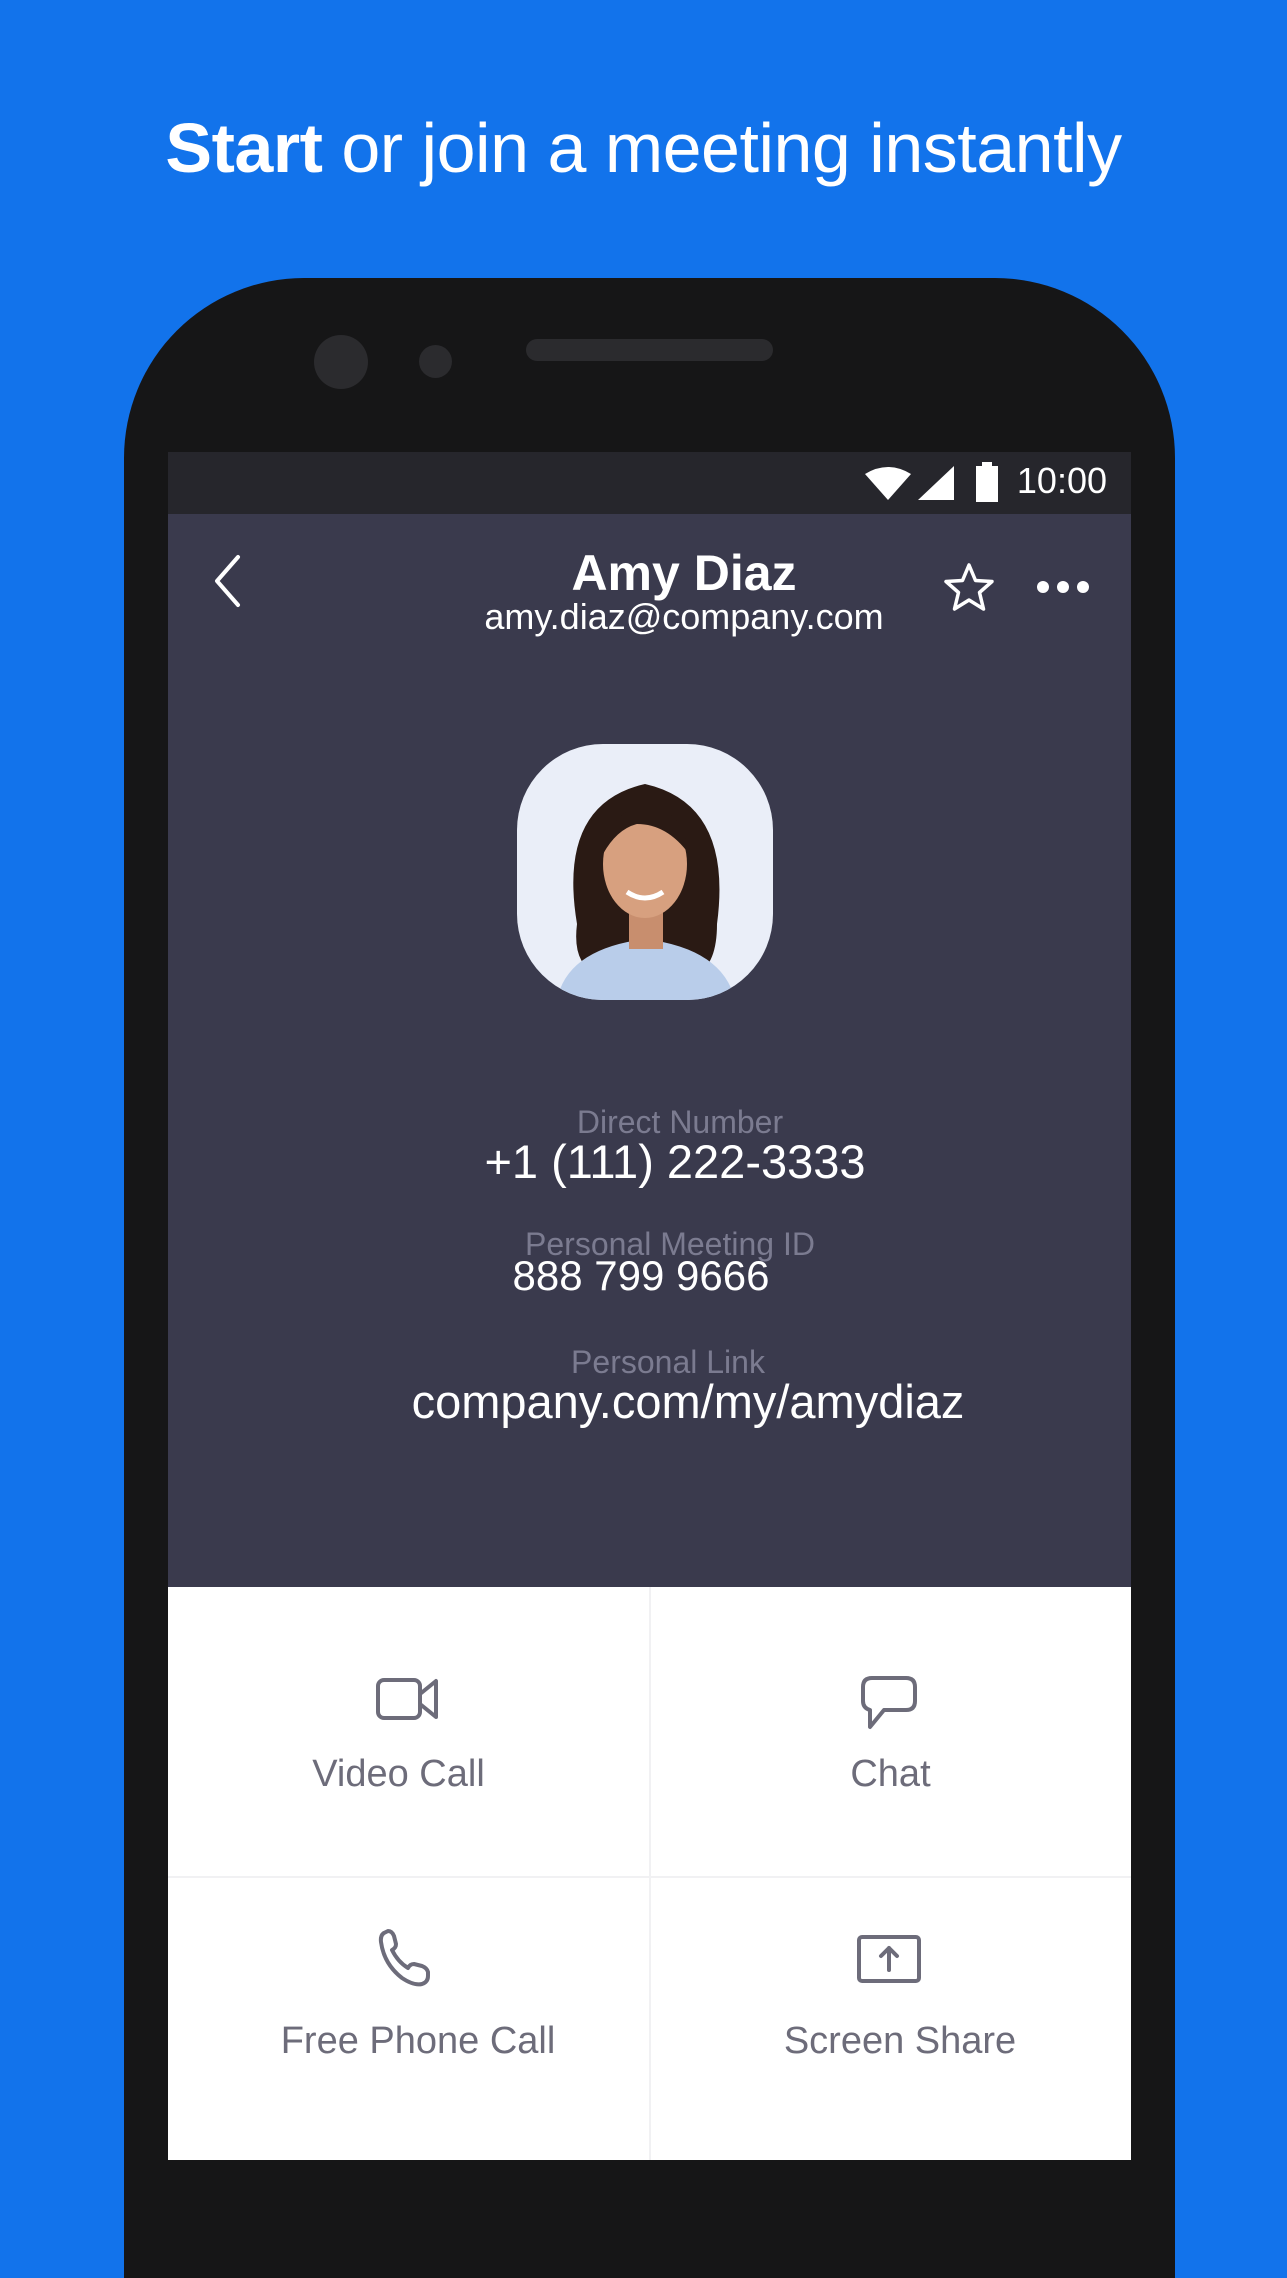 This screenshot has width=1287, height=2278. What do you see at coordinates (890, 1731) in the screenshot?
I see `chat-button: Chat` at bounding box center [890, 1731].